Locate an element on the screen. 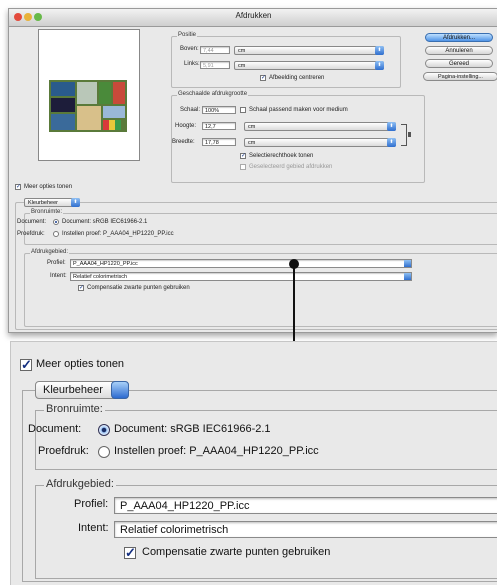 This screenshot has height=585, width=497. print-space-label-zoom: Afdrukgebied: is located at coordinates (80, 484).